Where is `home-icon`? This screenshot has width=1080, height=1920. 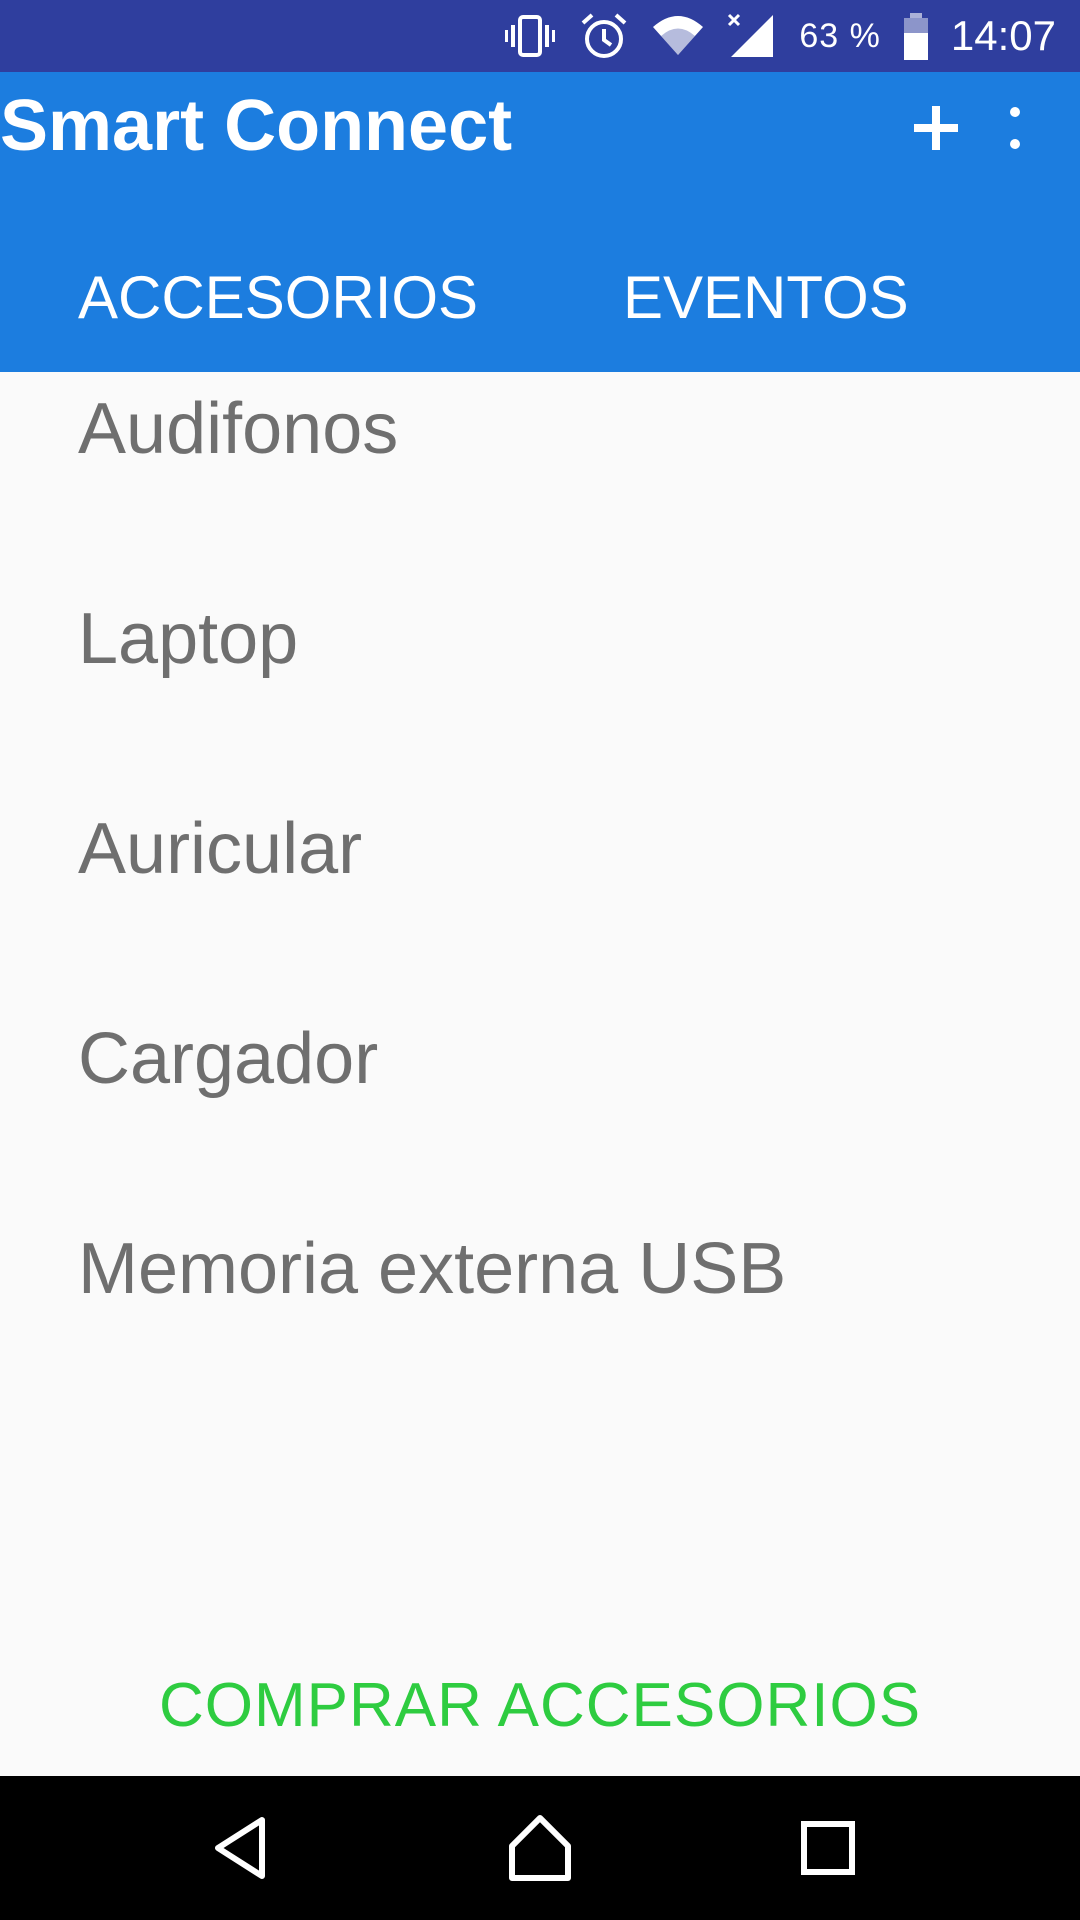
home-icon is located at coordinates (540, 1848).